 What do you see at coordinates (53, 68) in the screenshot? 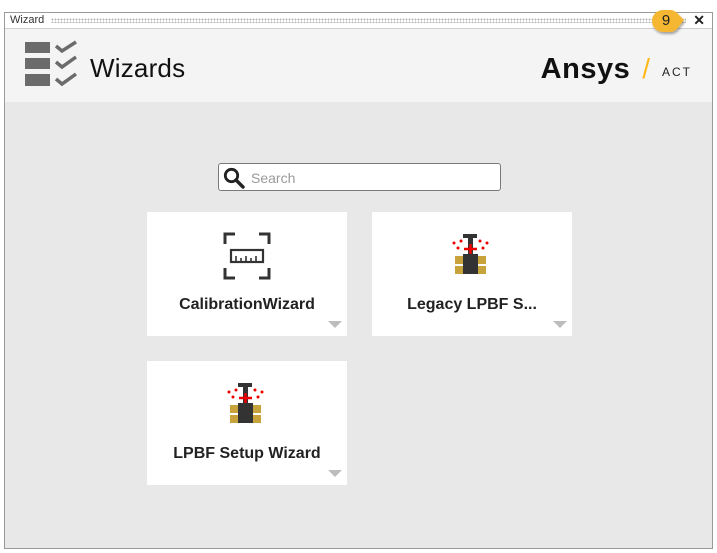
I see `wizard-checklist-icon` at bounding box center [53, 68].